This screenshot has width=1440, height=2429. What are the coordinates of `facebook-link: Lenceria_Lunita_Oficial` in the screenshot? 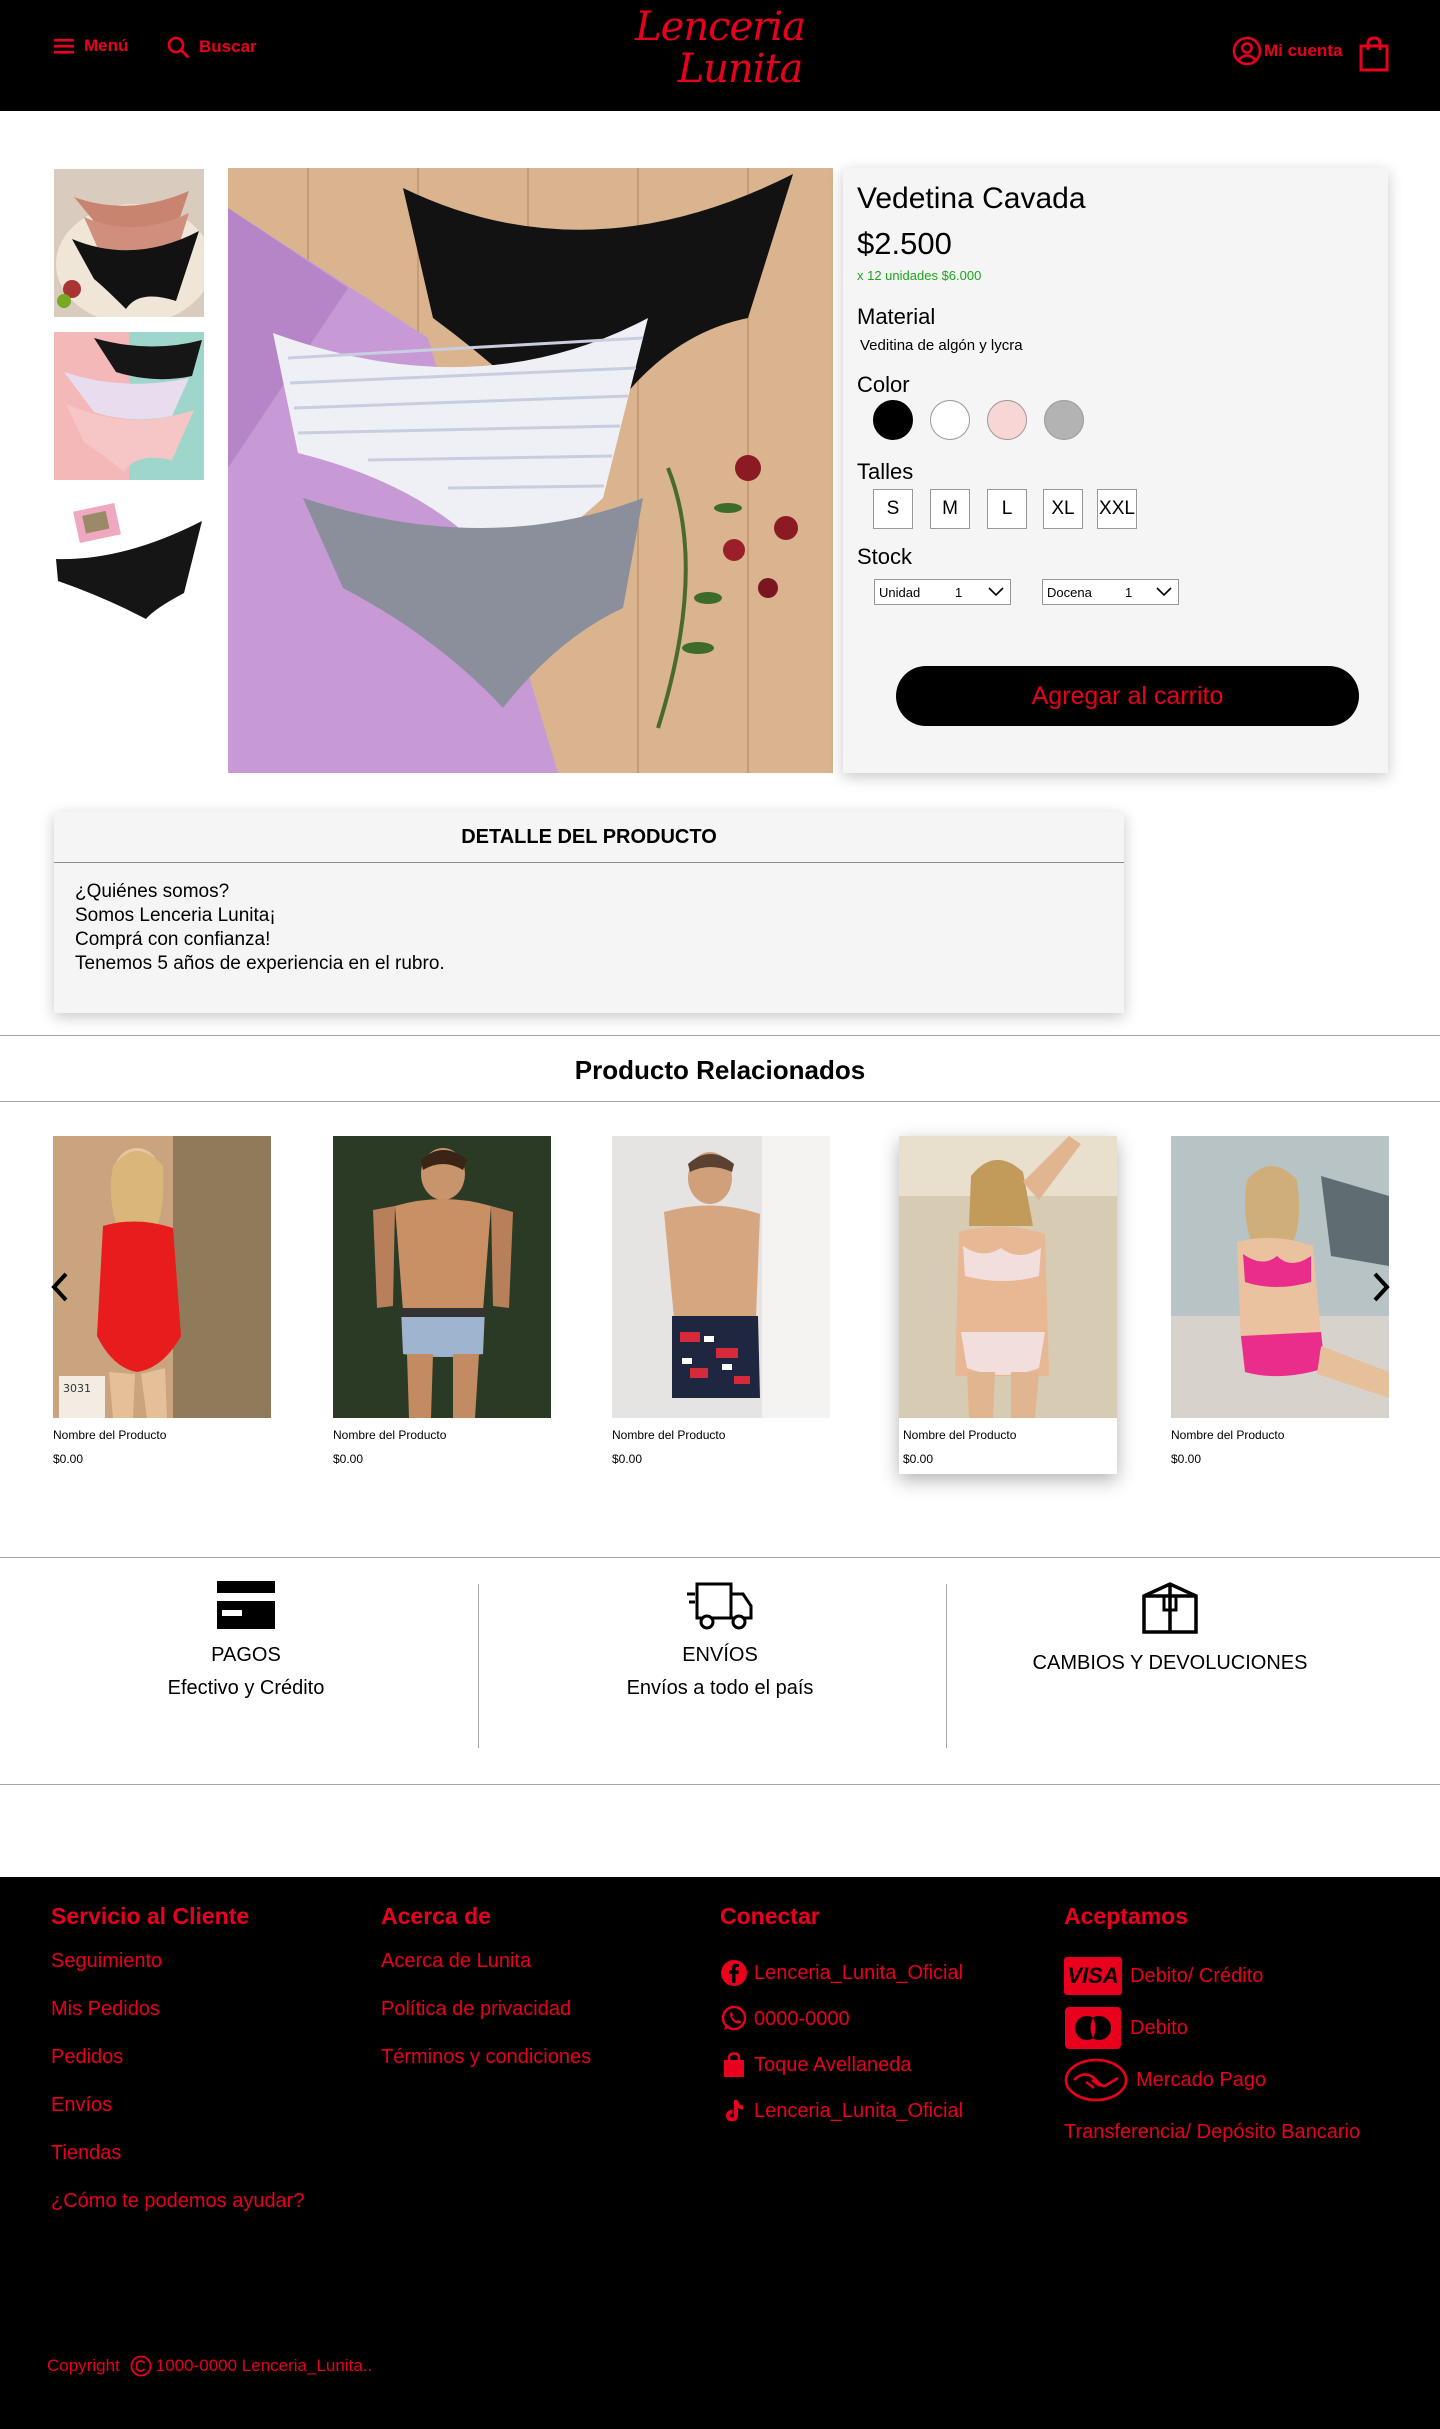 It's located at (841, 1973).